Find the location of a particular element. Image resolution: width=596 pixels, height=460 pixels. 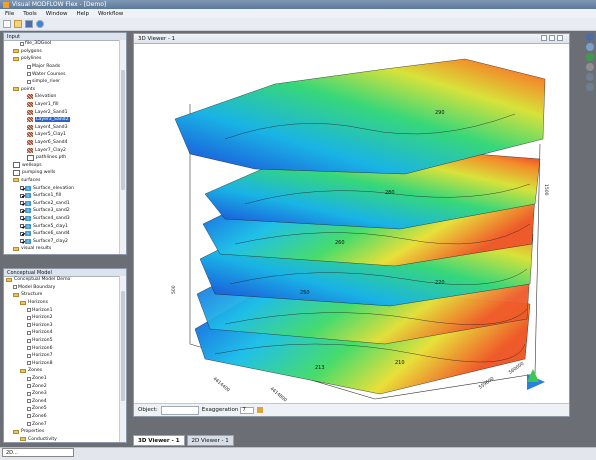

tree-item: wellsops is located at coordinates (61, 166).